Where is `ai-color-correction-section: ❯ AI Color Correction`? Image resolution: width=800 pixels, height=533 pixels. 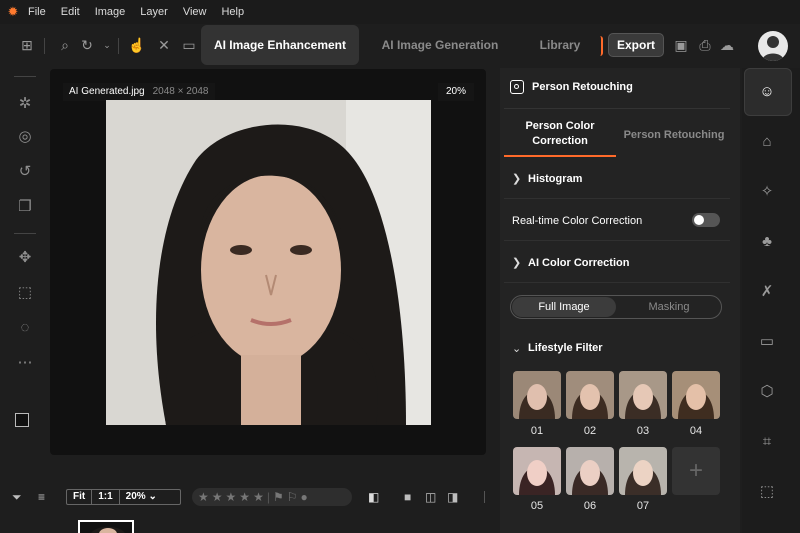
ai-color-correction-section: ❯ AI Color Correction is located at coordinates (617, 263).